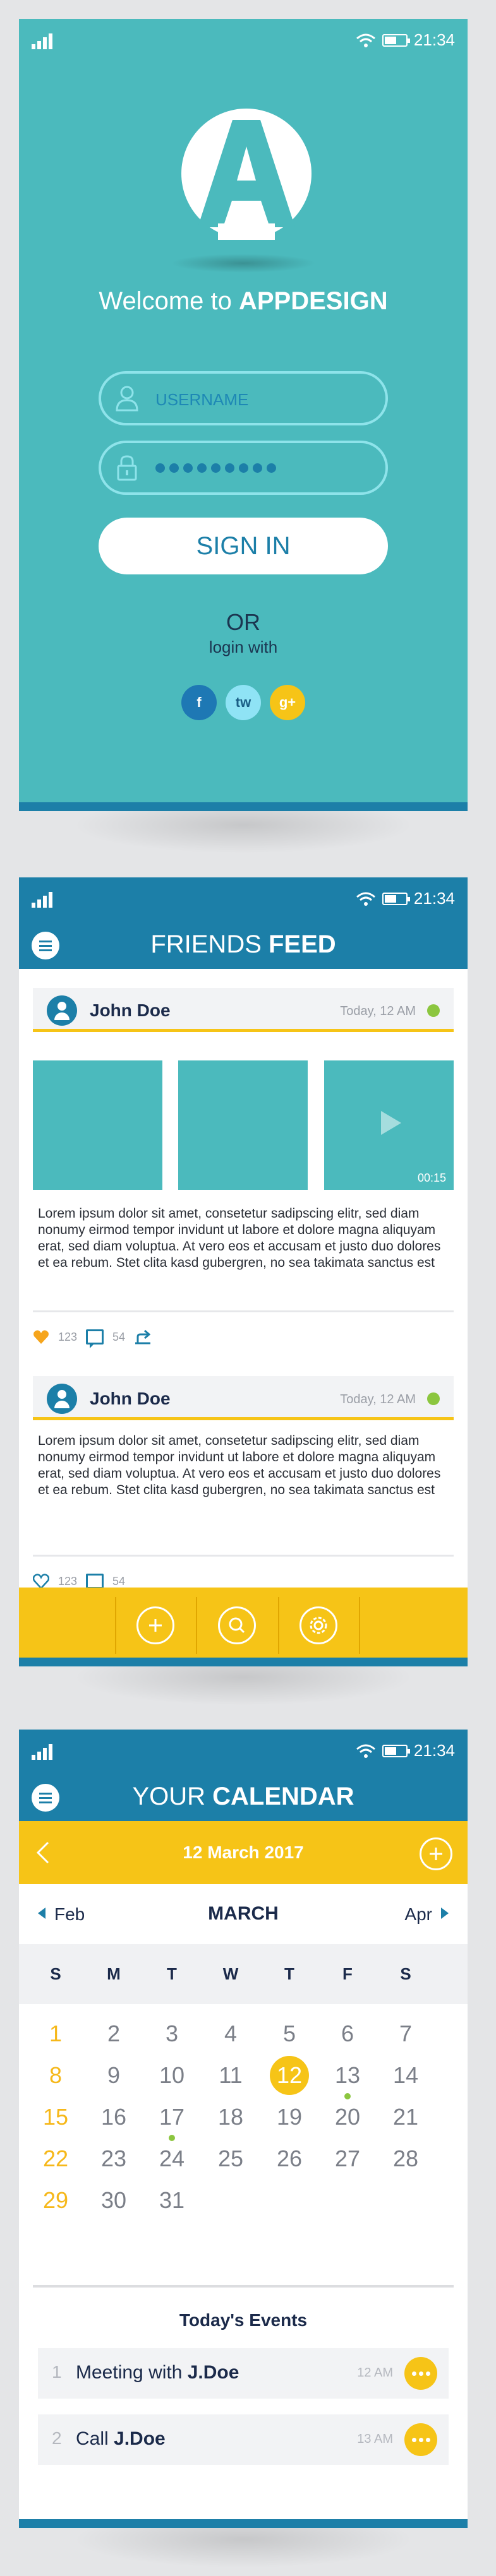 Image resolution: width=496 pixels, height=2576 pixels. I want to click on password-dots, so click(215, 468).